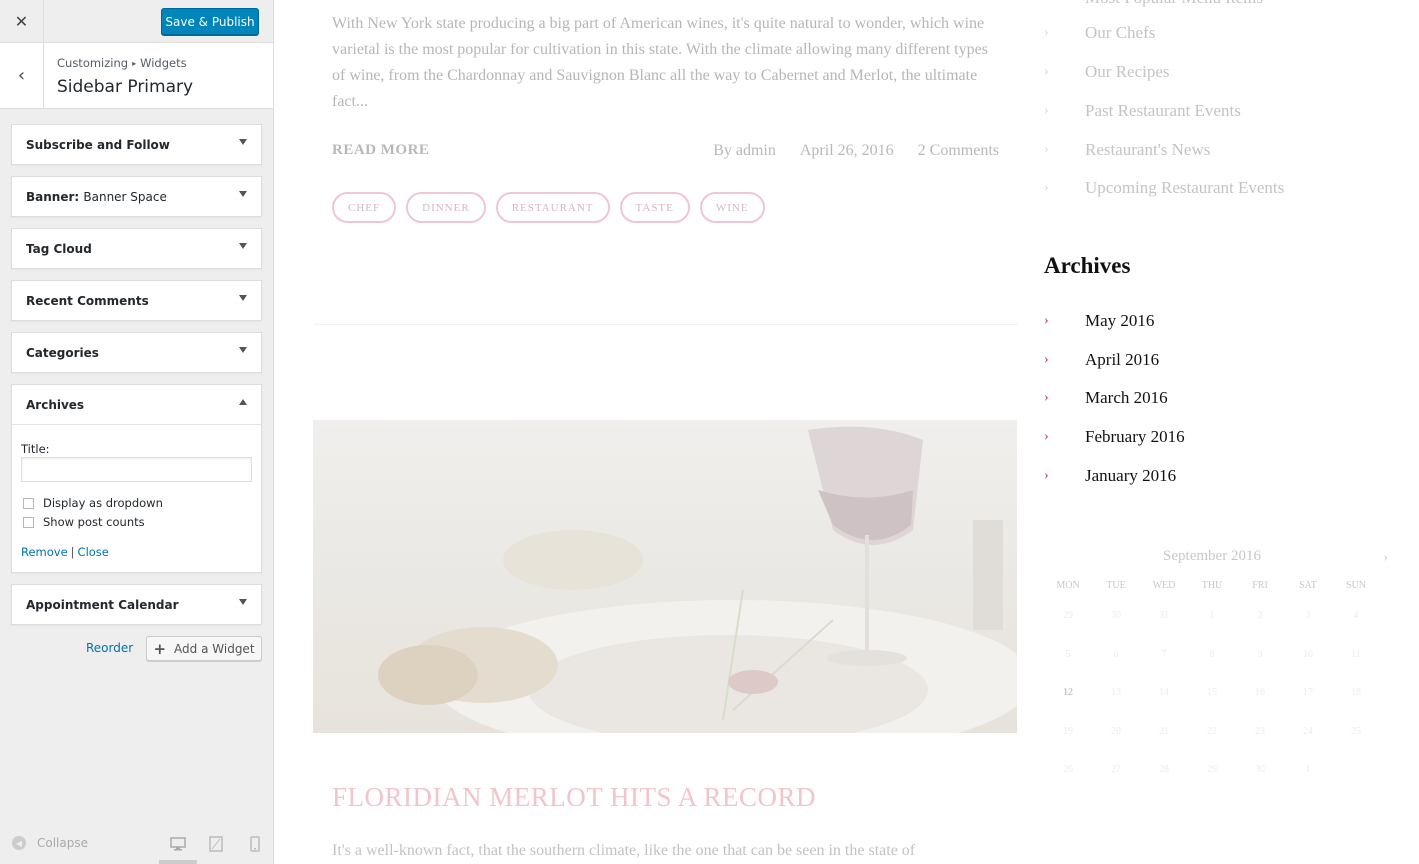  I want to click on calendar-day: 4, so click(1356, 615).